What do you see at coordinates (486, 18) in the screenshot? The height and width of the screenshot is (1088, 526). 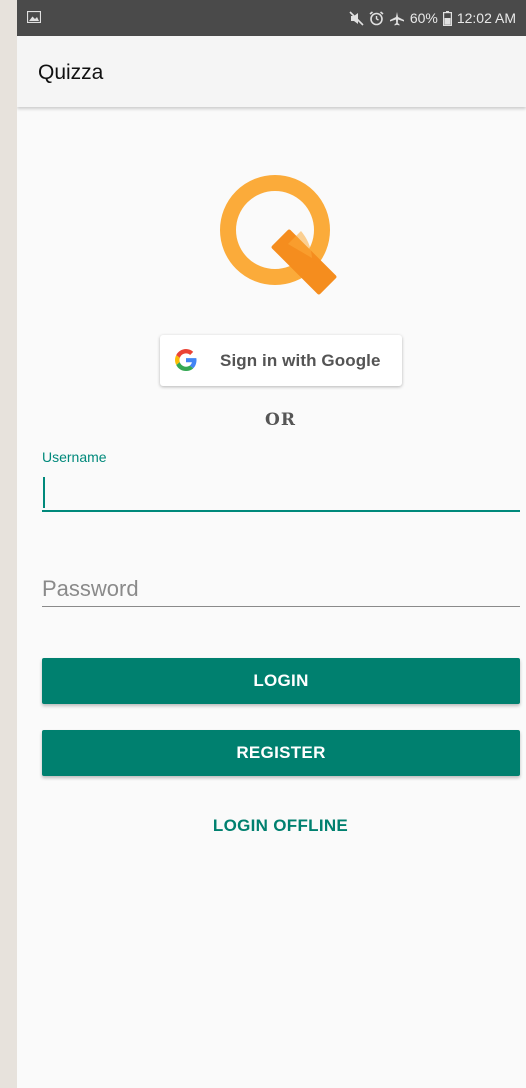 I see `status-time: 12:02 AM` at bounding box center [486, 18].